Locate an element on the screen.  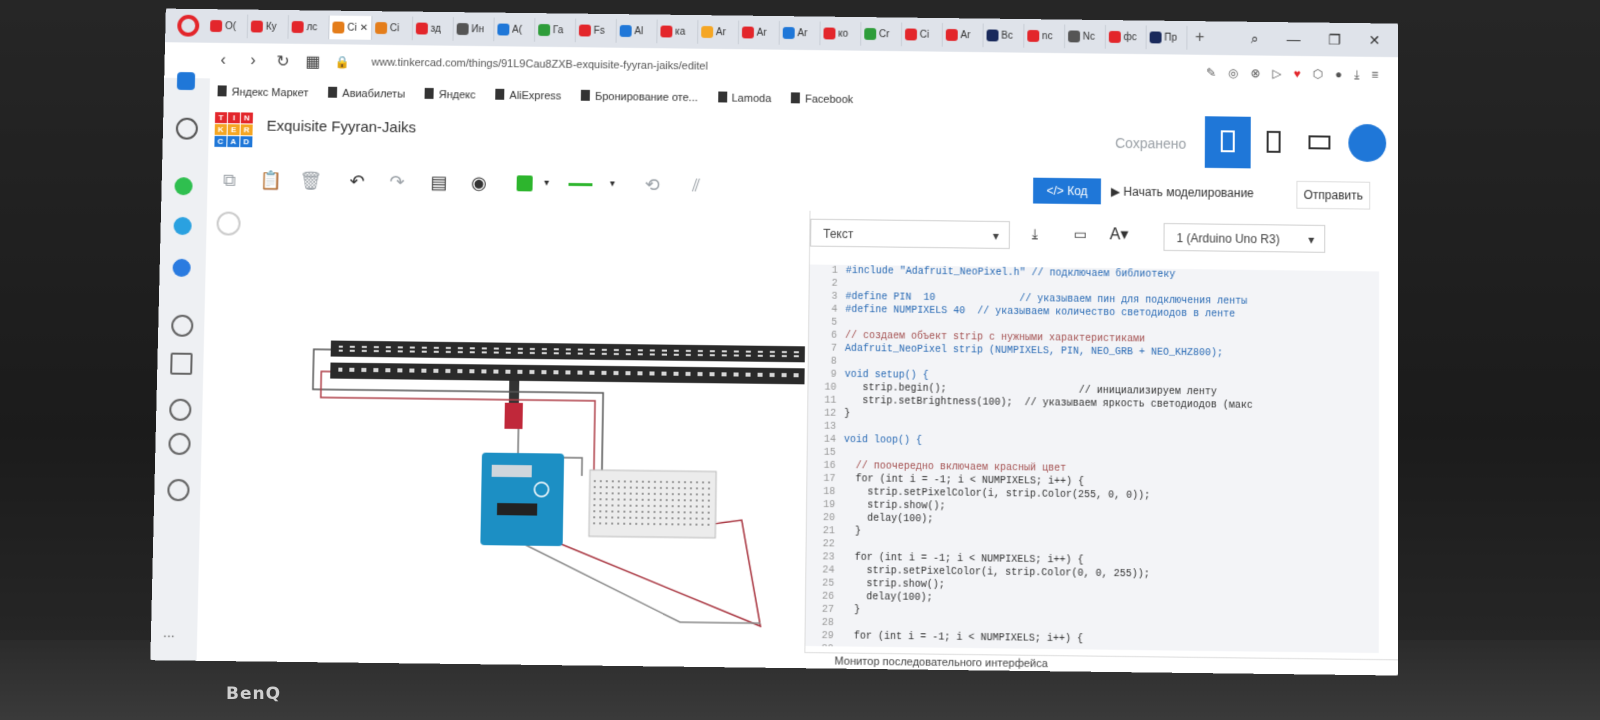
forward-icon: › is located at coordinates (253, 61).